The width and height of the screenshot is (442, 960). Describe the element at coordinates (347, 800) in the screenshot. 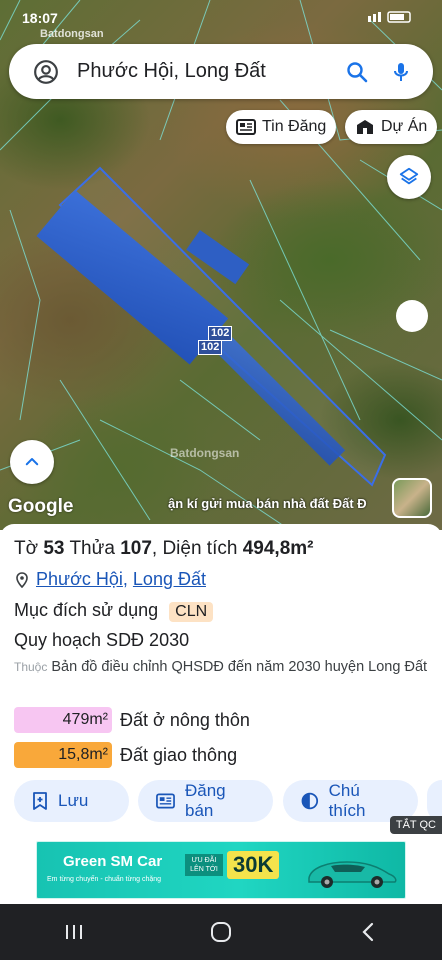

I see `legend-label: Chú thích` at that location.